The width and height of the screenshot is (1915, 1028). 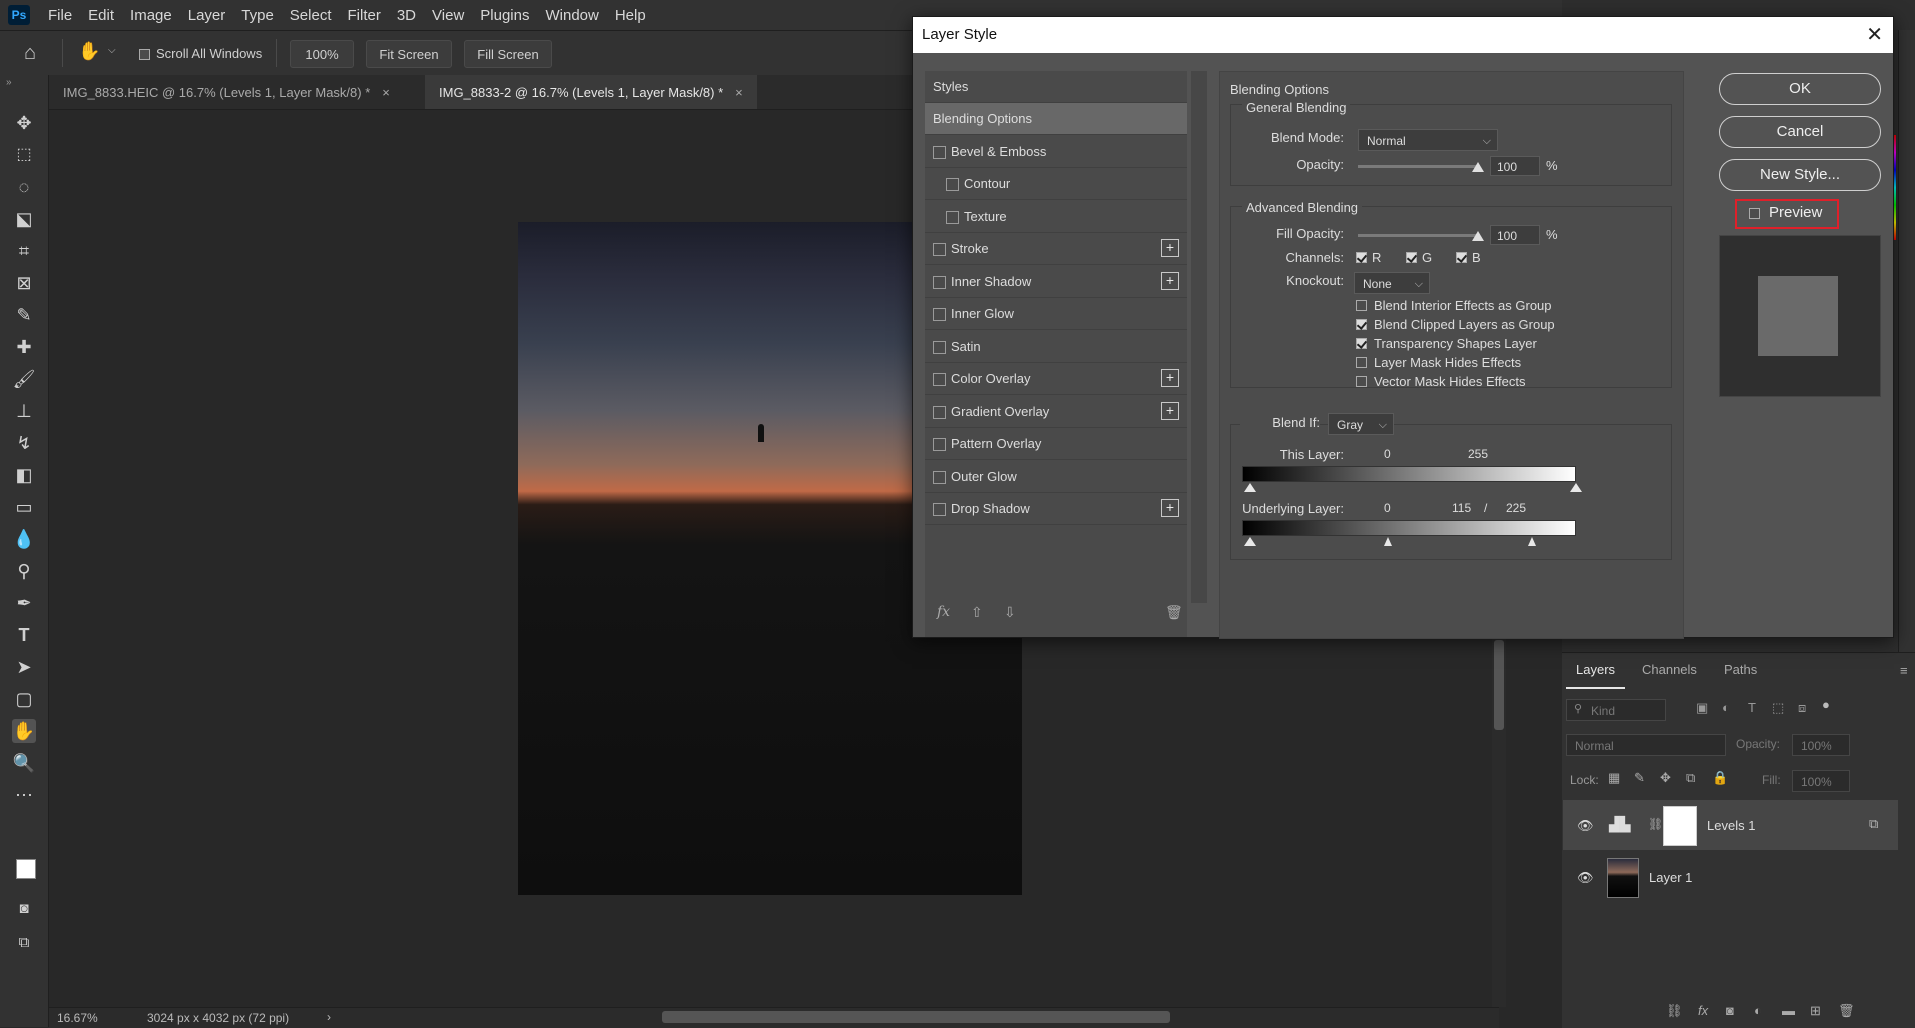 I want to click on opacity-slider-track, so click(x=1418, y=166).